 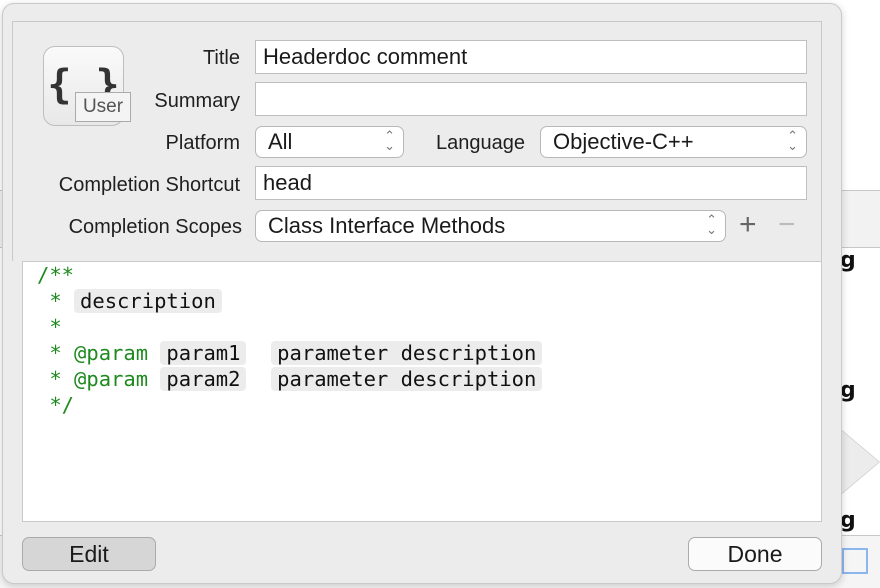 I want to click on placeholder-token: param2, so click(x=203, y=379).